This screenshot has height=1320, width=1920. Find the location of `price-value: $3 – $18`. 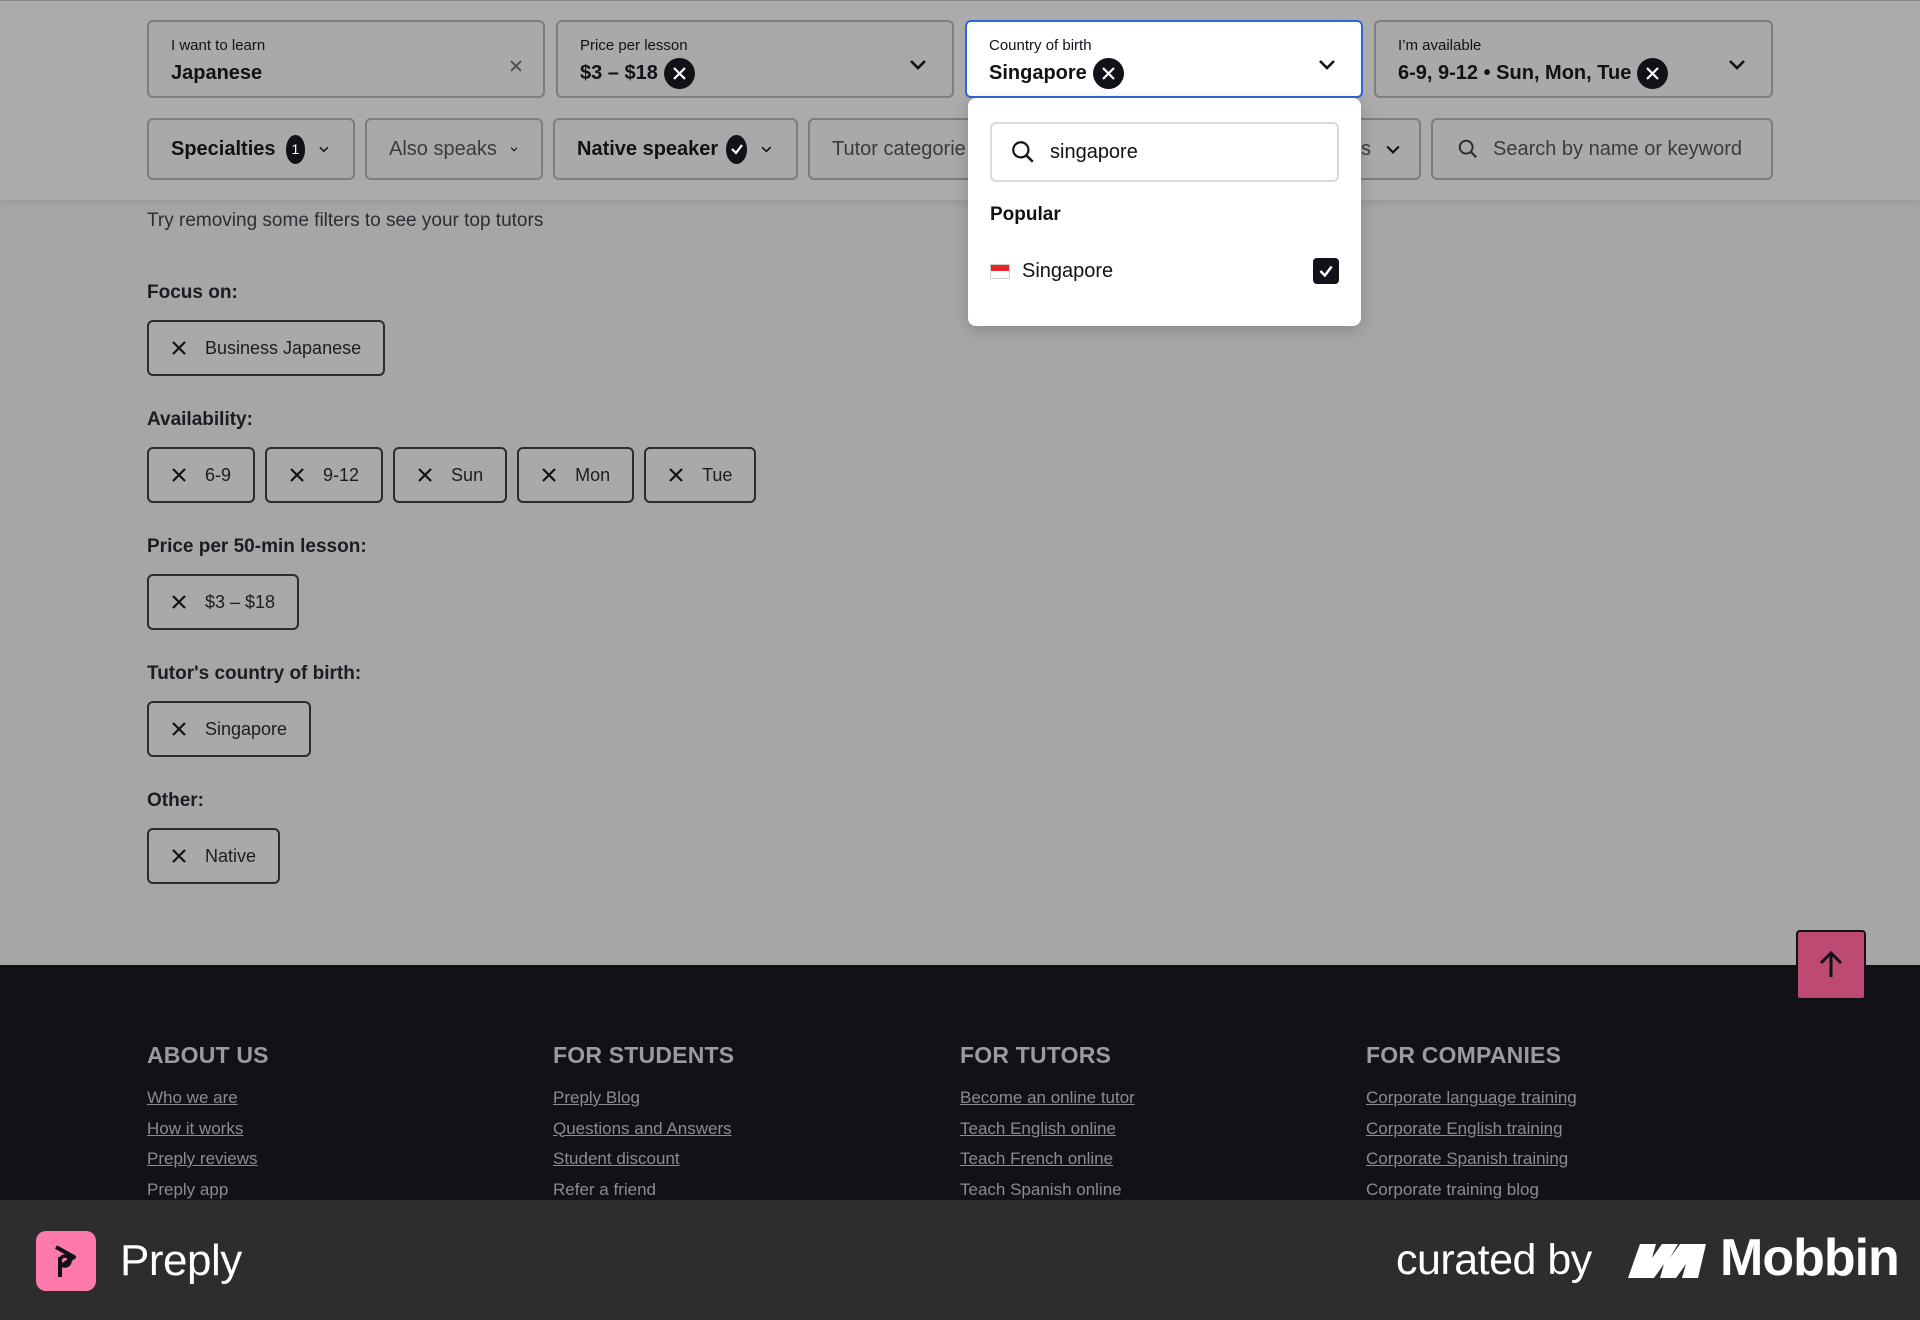

price-value: $3 – $18 is located at coordinates (619, 73).